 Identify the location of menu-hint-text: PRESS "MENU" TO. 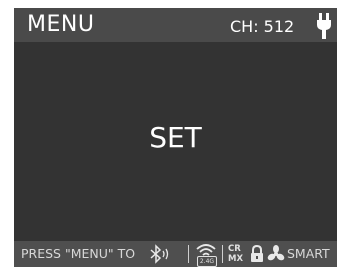
(78, 253).